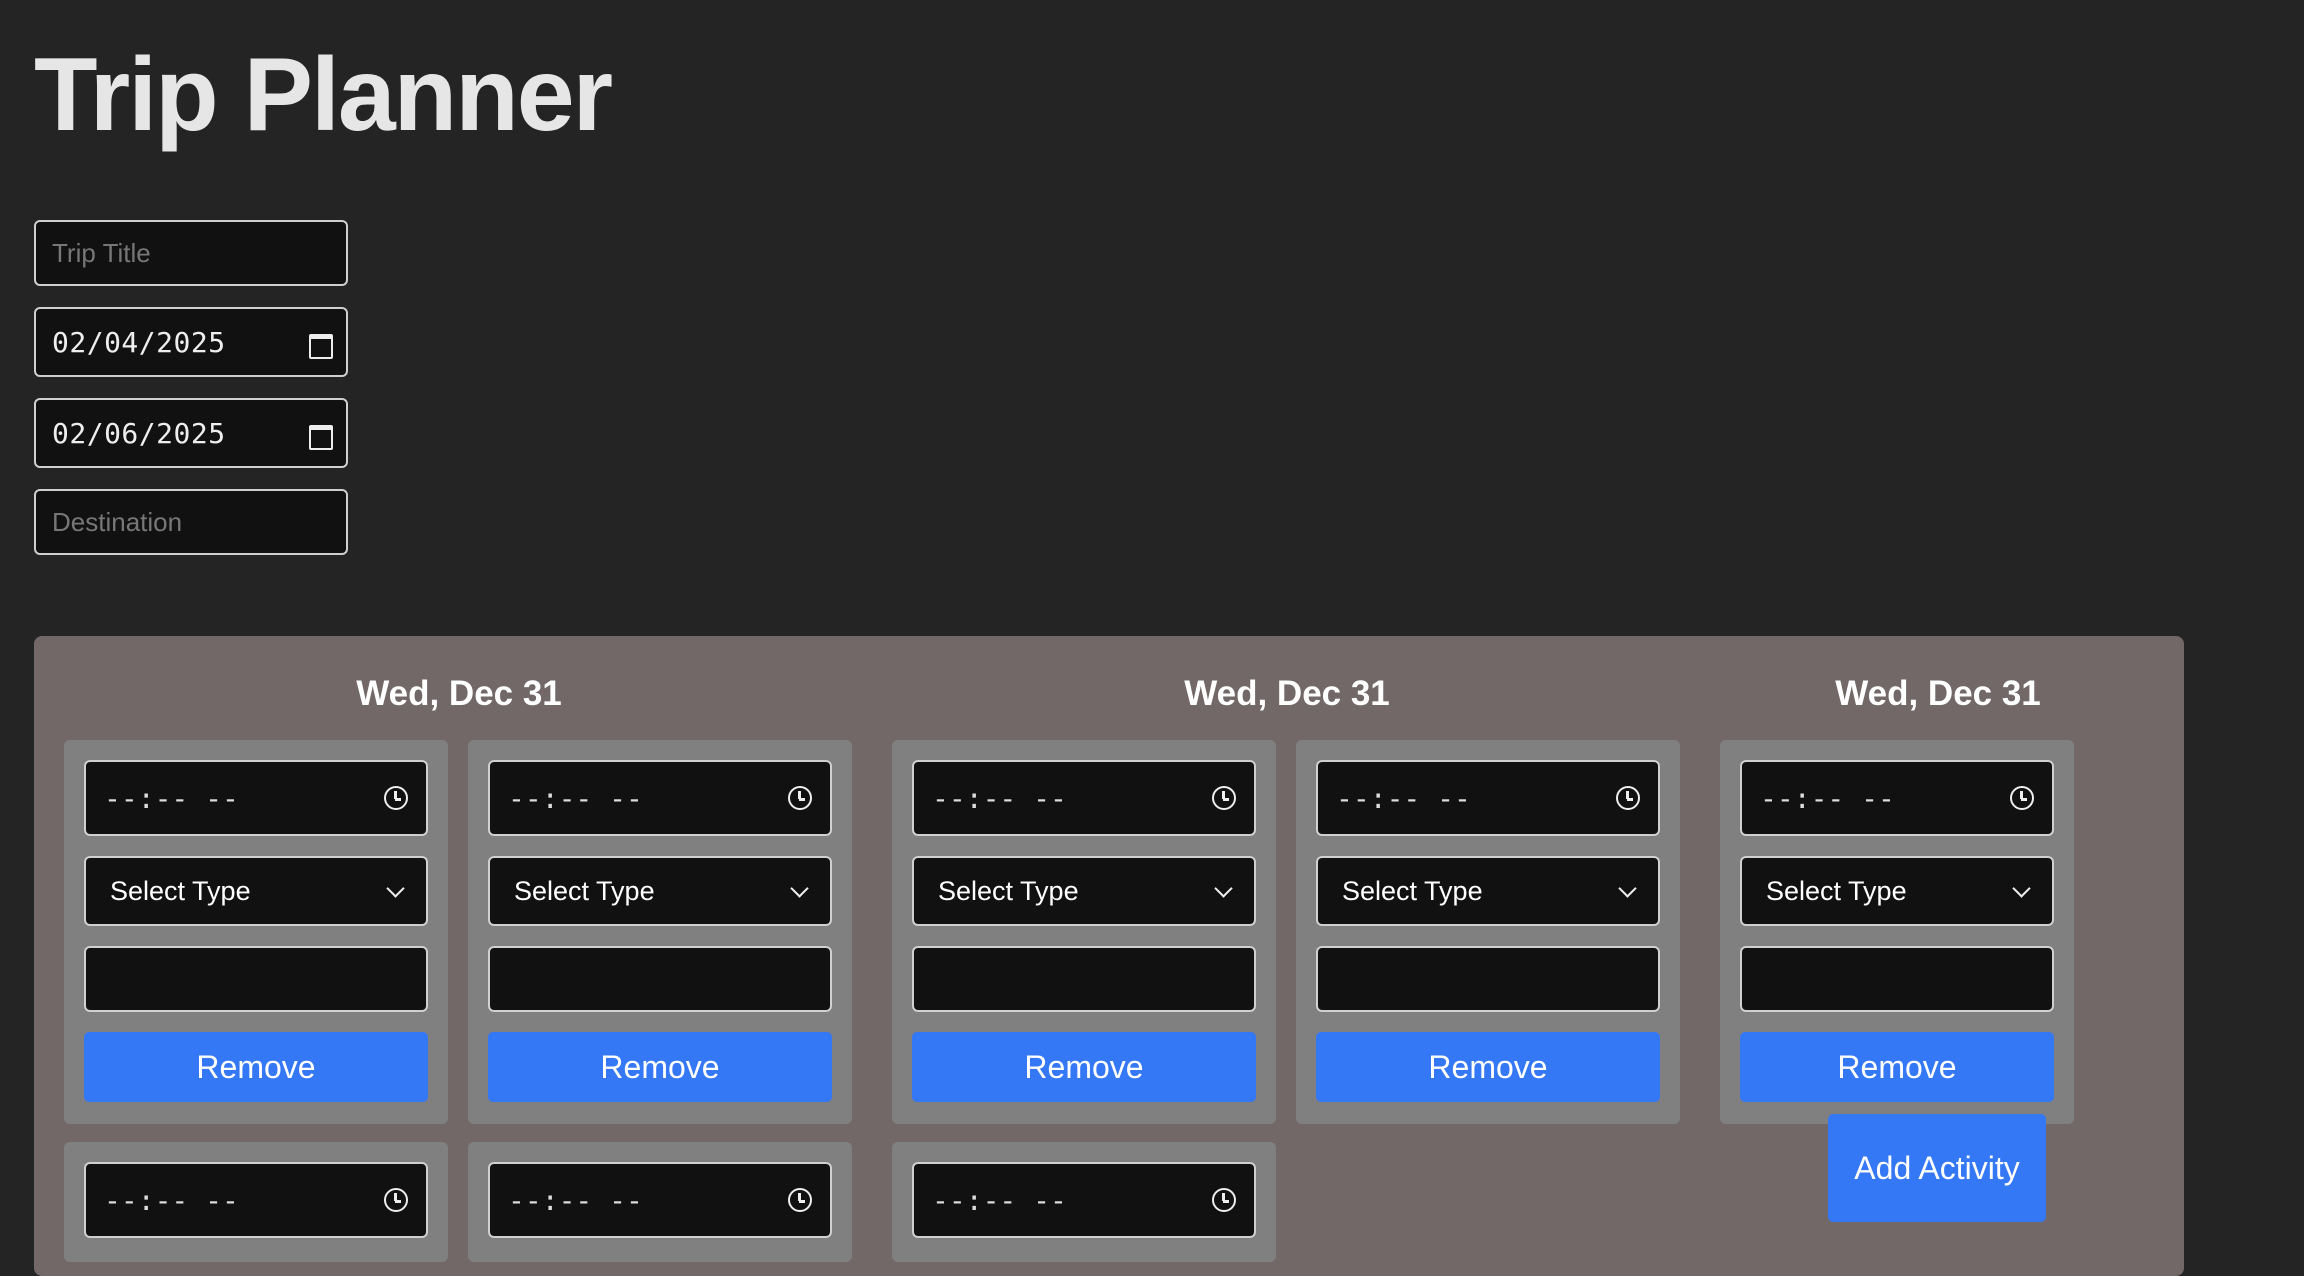 Image resolution: width=2304 pixels, height=1276 pixels. What do you see at coordinates (139, 342) in the screenshot?
I see `start-date-value: 02/04/2025` at bounding box center [139, 342].